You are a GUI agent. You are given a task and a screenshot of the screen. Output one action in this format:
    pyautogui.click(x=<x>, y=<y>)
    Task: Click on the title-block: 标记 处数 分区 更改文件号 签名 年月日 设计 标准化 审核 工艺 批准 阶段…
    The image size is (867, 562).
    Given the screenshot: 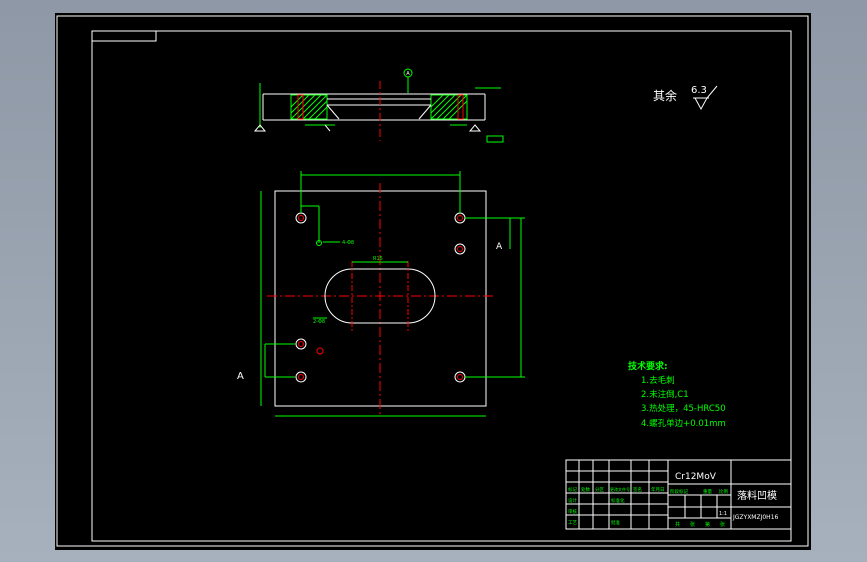 What is the action you would take?
    pyautogui.click(x=678, y=494)
    